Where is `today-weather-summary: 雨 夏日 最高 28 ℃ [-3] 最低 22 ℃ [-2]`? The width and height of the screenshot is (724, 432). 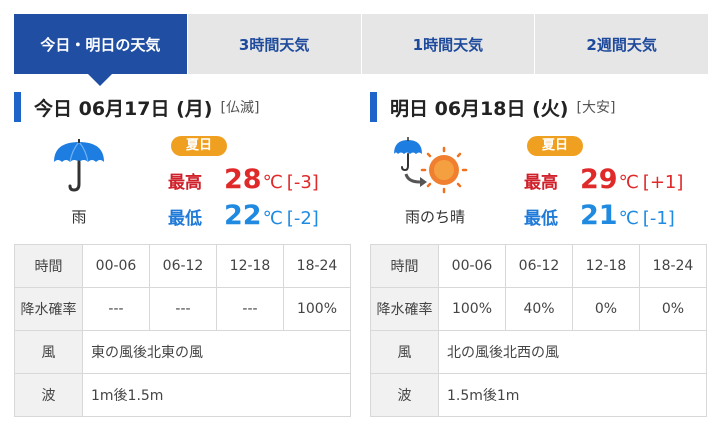 today-weather-summary: 雨 夏日 最高 28 ℃ [-3] 最低 22 ℃ [-2] is located at coordinates (182, 180).